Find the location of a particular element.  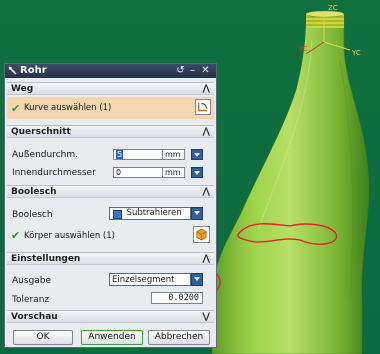

tolerance-label: Toleranz is located at coordinates (31, 300).